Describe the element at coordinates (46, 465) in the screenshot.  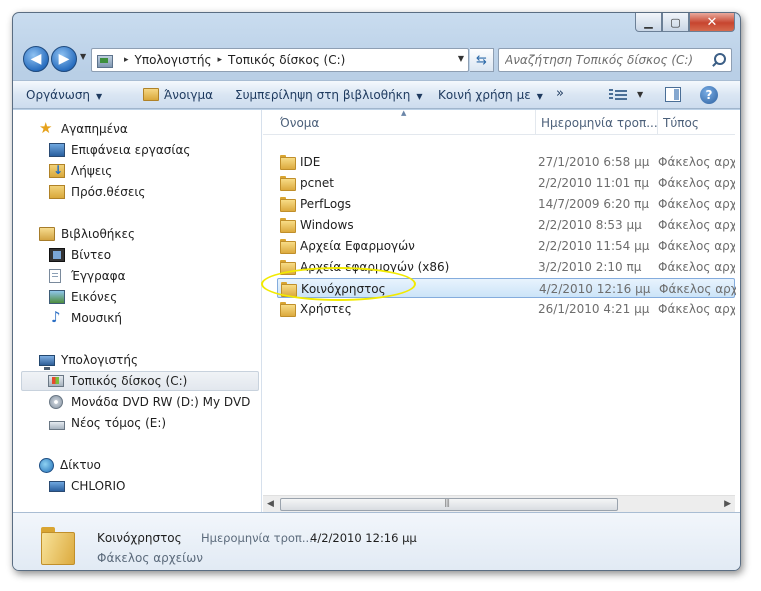
I see `network-icon` at that location.